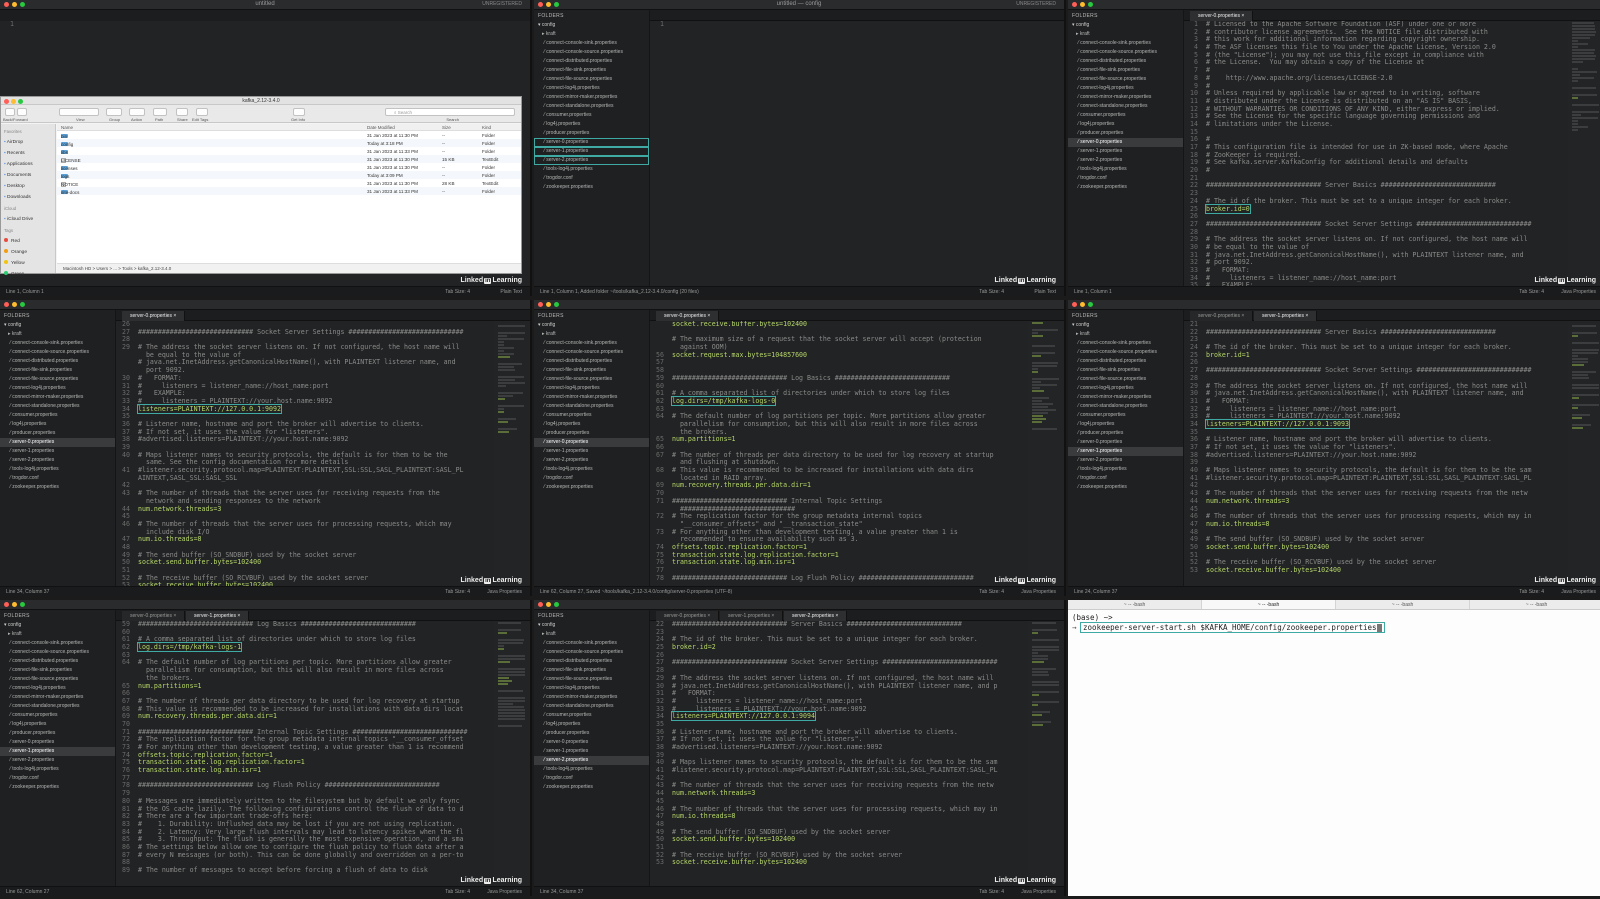 The width and height of the screenshot is (1600, 899). I want to click on folder-kraft: ▸ kraft, so click(591, 334).